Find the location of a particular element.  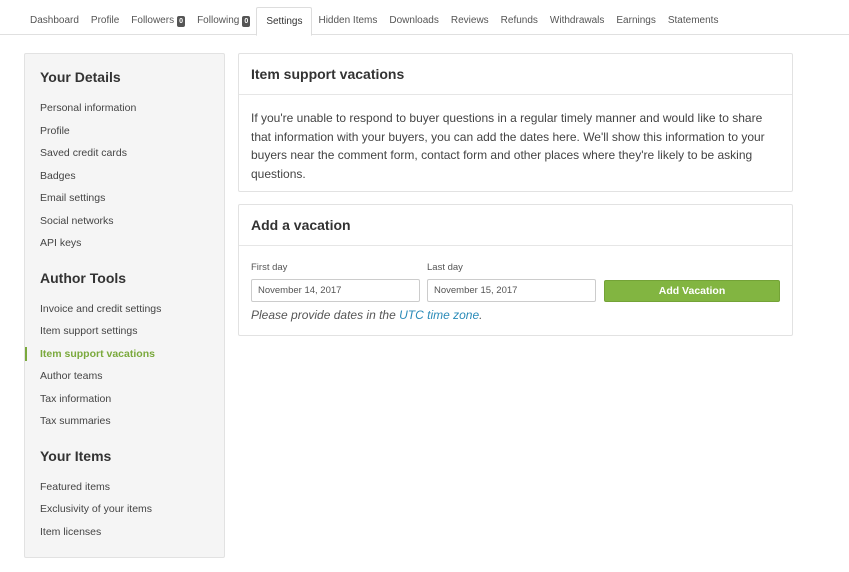

nav-tab-withdrawals: Withdrawals is located at coordinates (577, 21).